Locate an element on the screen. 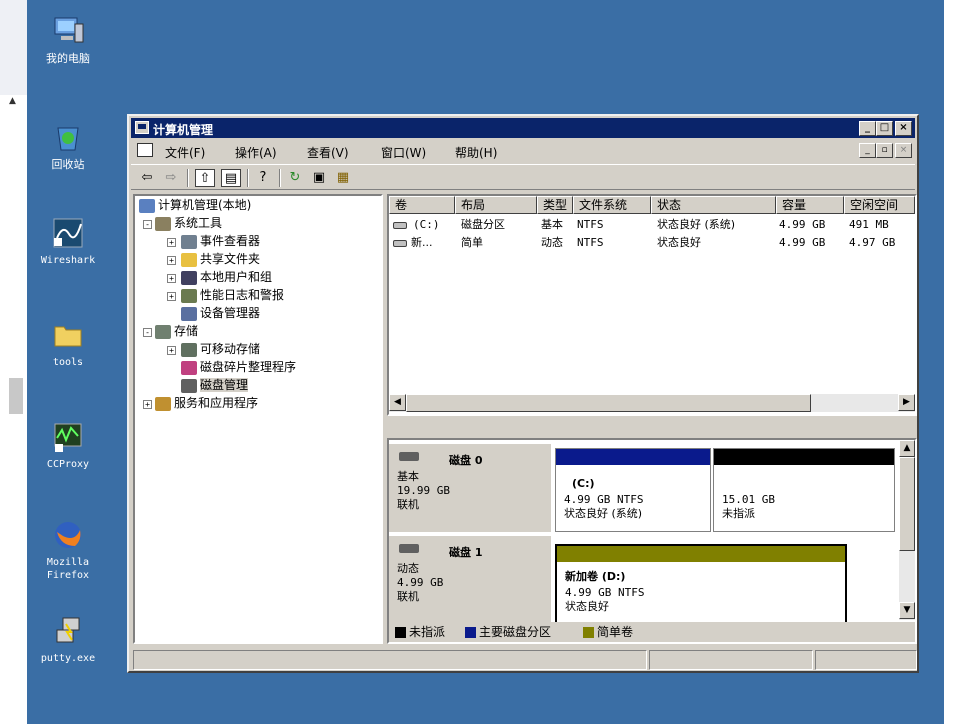 The image size is (974, 724). mdi-close-icon: × is located at coordinates (903, 150).